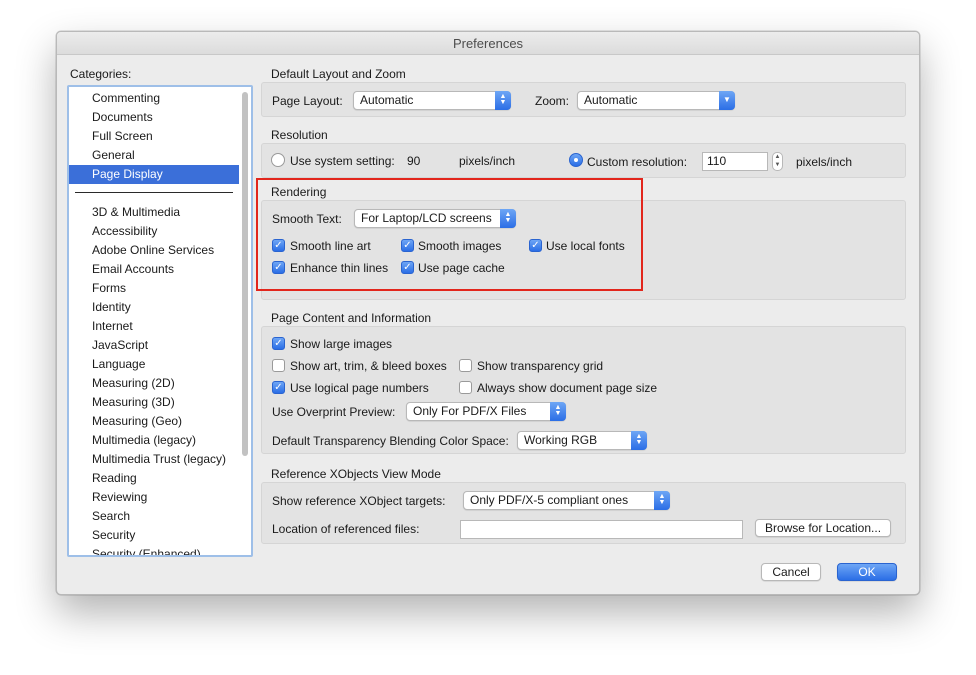  Describe the element at coordinates (307, 101) in the screenshot. I see `page-layout-label: Page Layout:` at that location.